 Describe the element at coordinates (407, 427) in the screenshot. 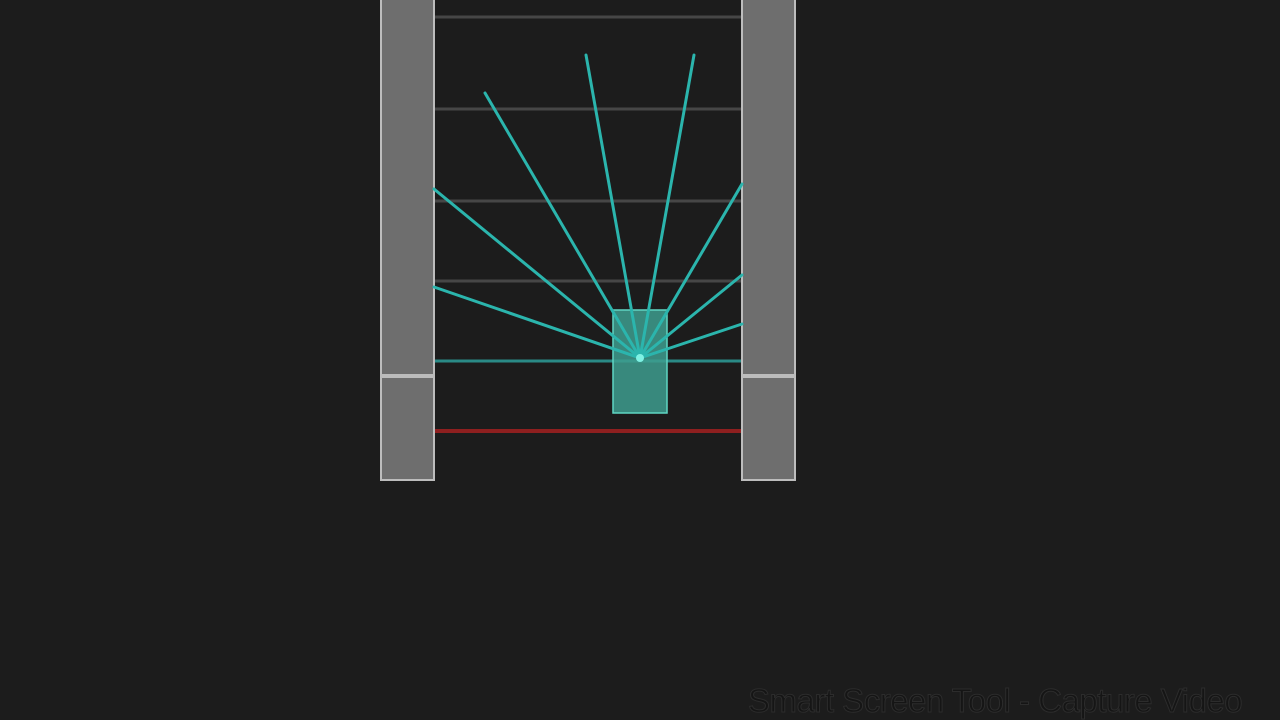

I see `left-wall-lower` at that location.